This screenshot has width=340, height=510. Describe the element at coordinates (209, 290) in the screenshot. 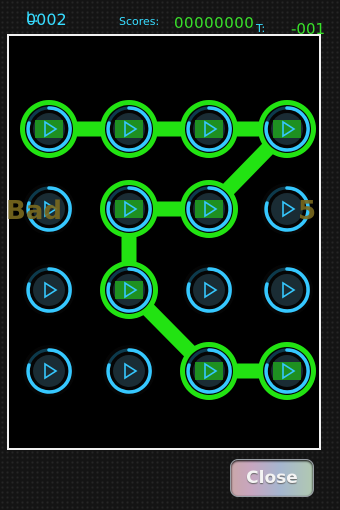

I see `pattern-node-r3-c3` at that location.